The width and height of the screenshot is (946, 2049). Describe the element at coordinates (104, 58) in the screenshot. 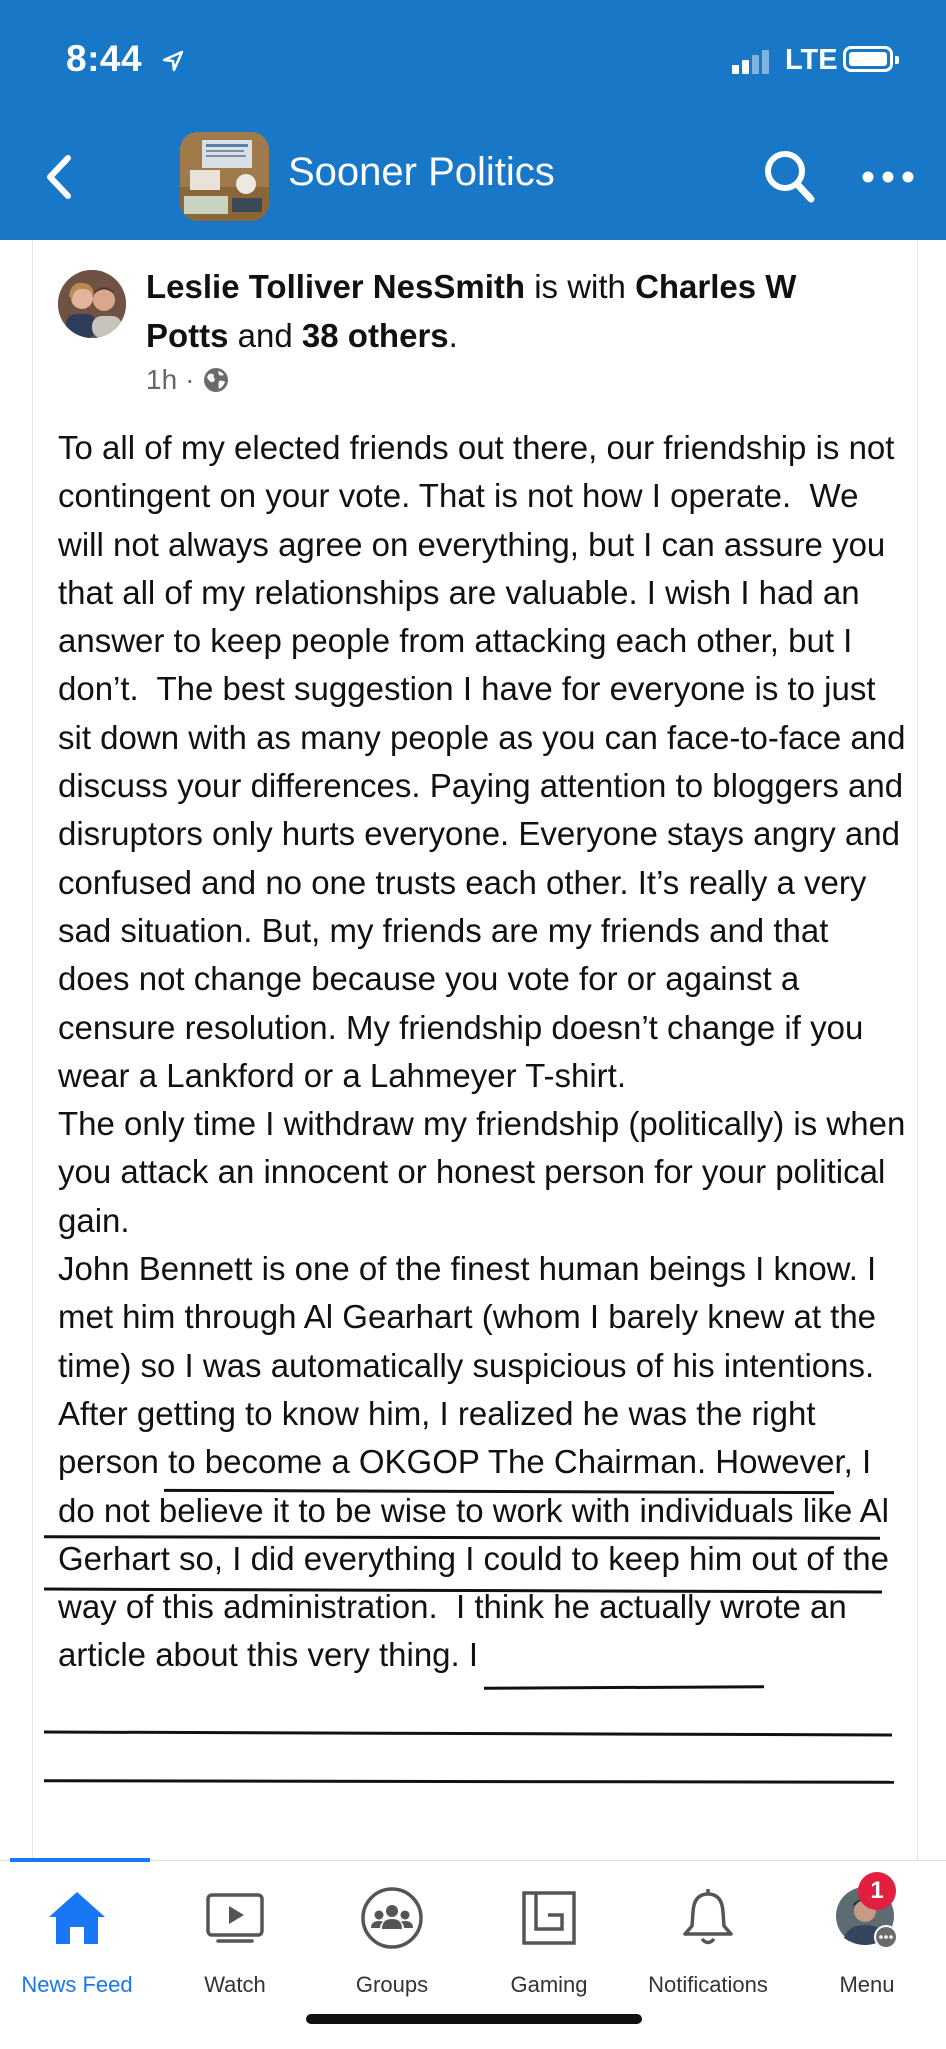

I see `status-time: 8:44` at that location.